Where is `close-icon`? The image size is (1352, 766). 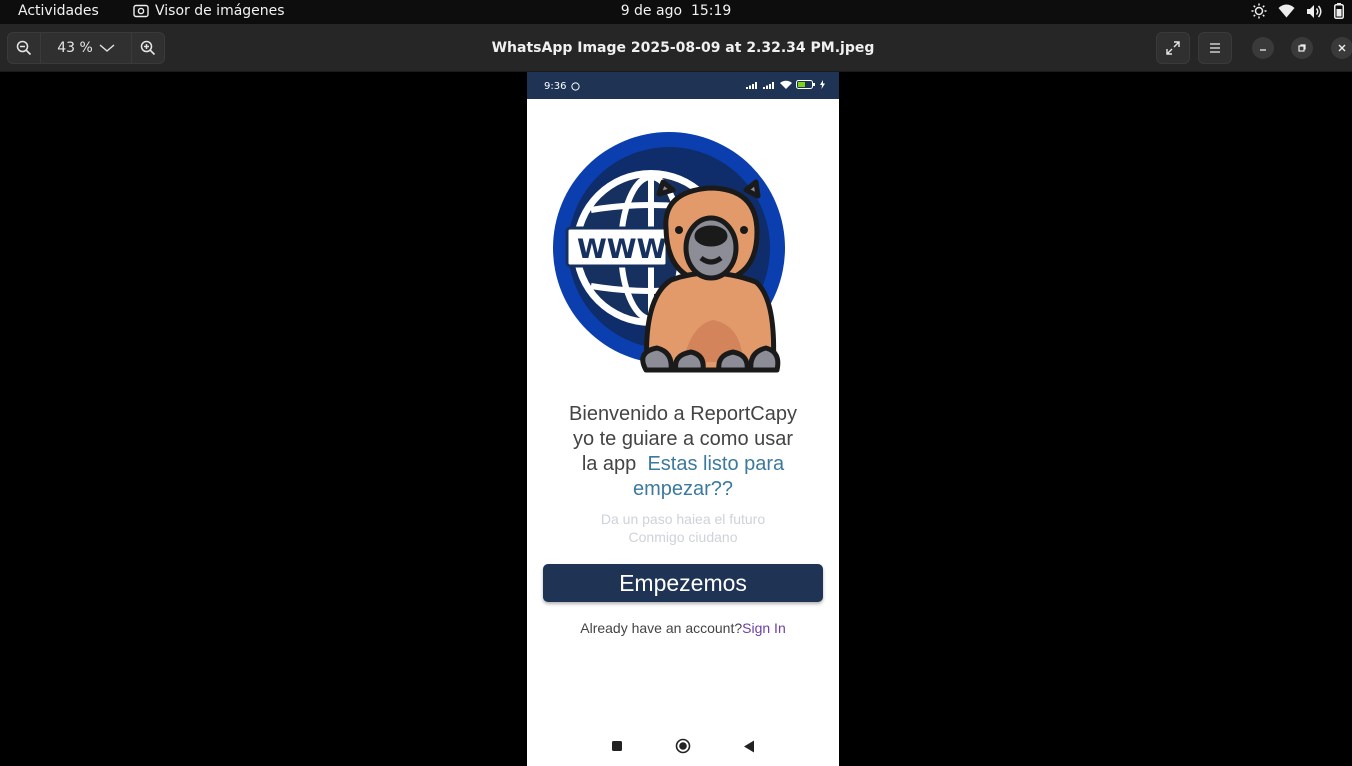
close-icon is located at coordinates (1342, 48).